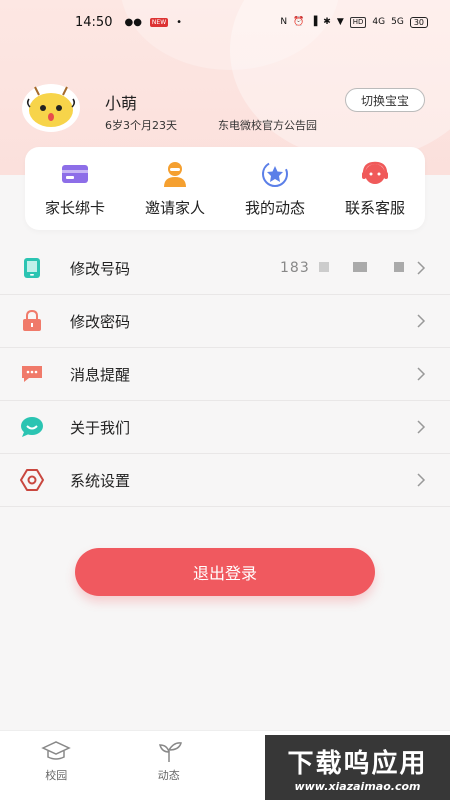  Describe the element at coordinates (133, 22) in the screenshot. I see `wechat-icon: ●●` at that location.